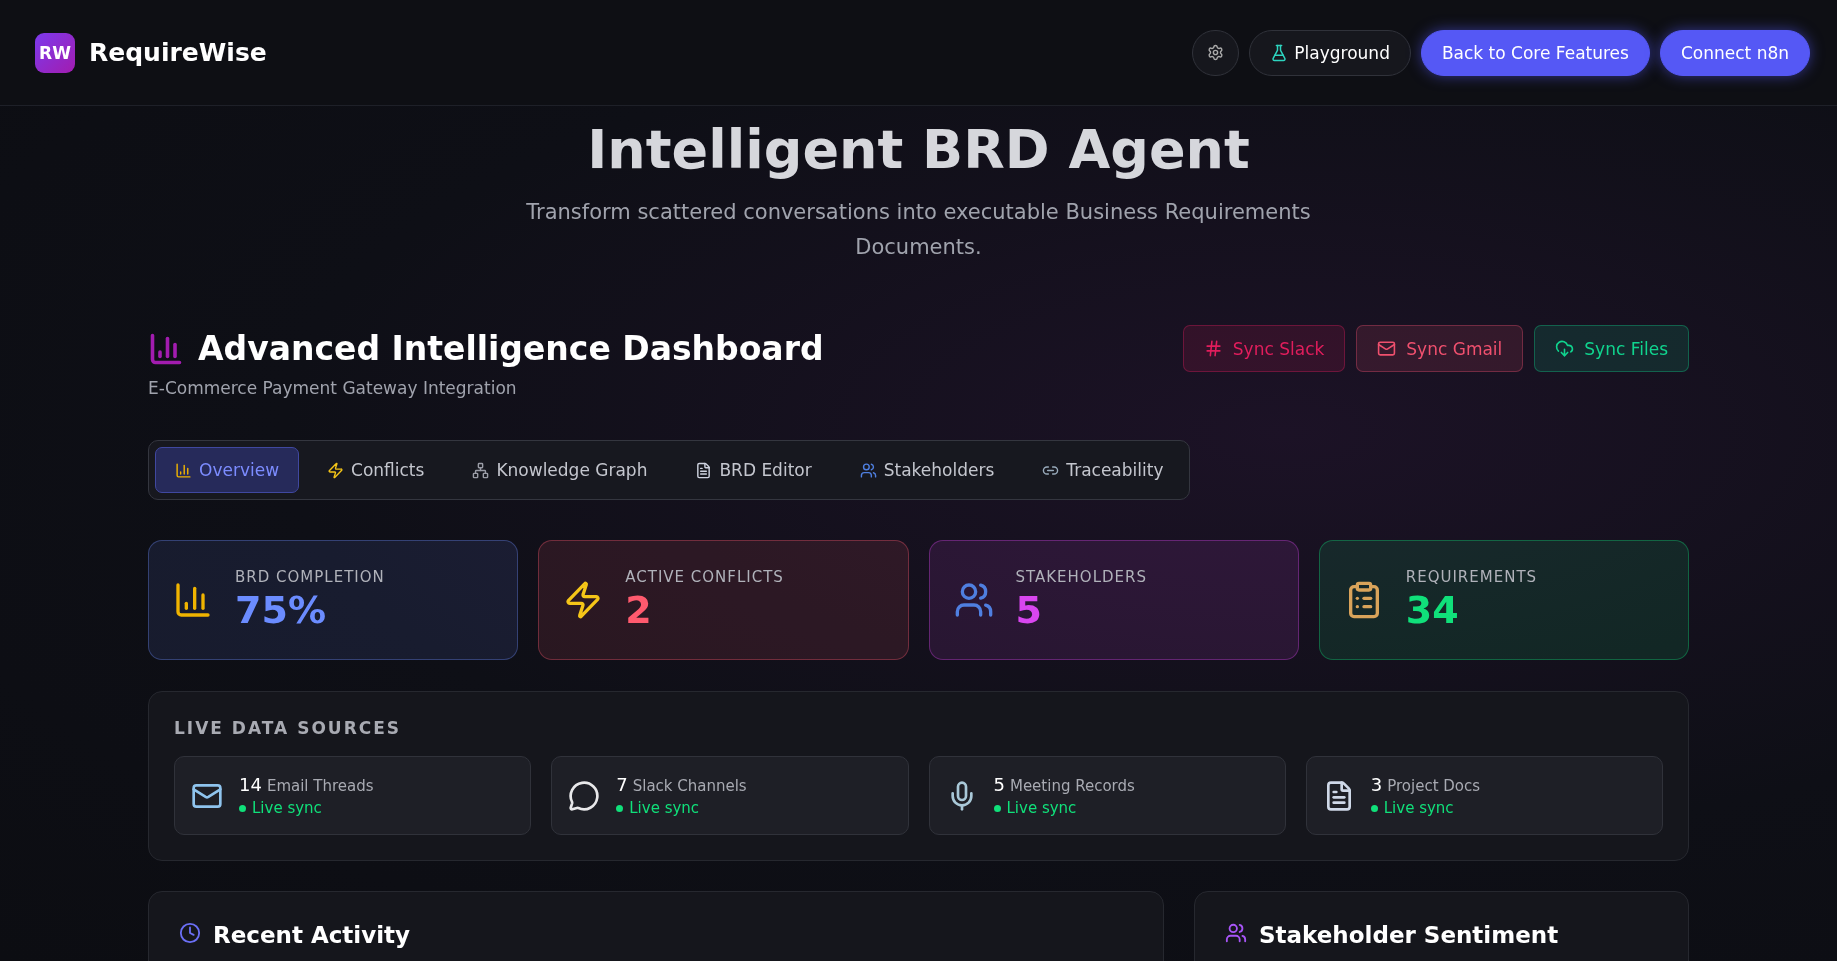 Image resolution: width=1837 pixels, height=961 pixels. I want to click on stat-label: STAKEHOLDERS, so click(1081, 577).